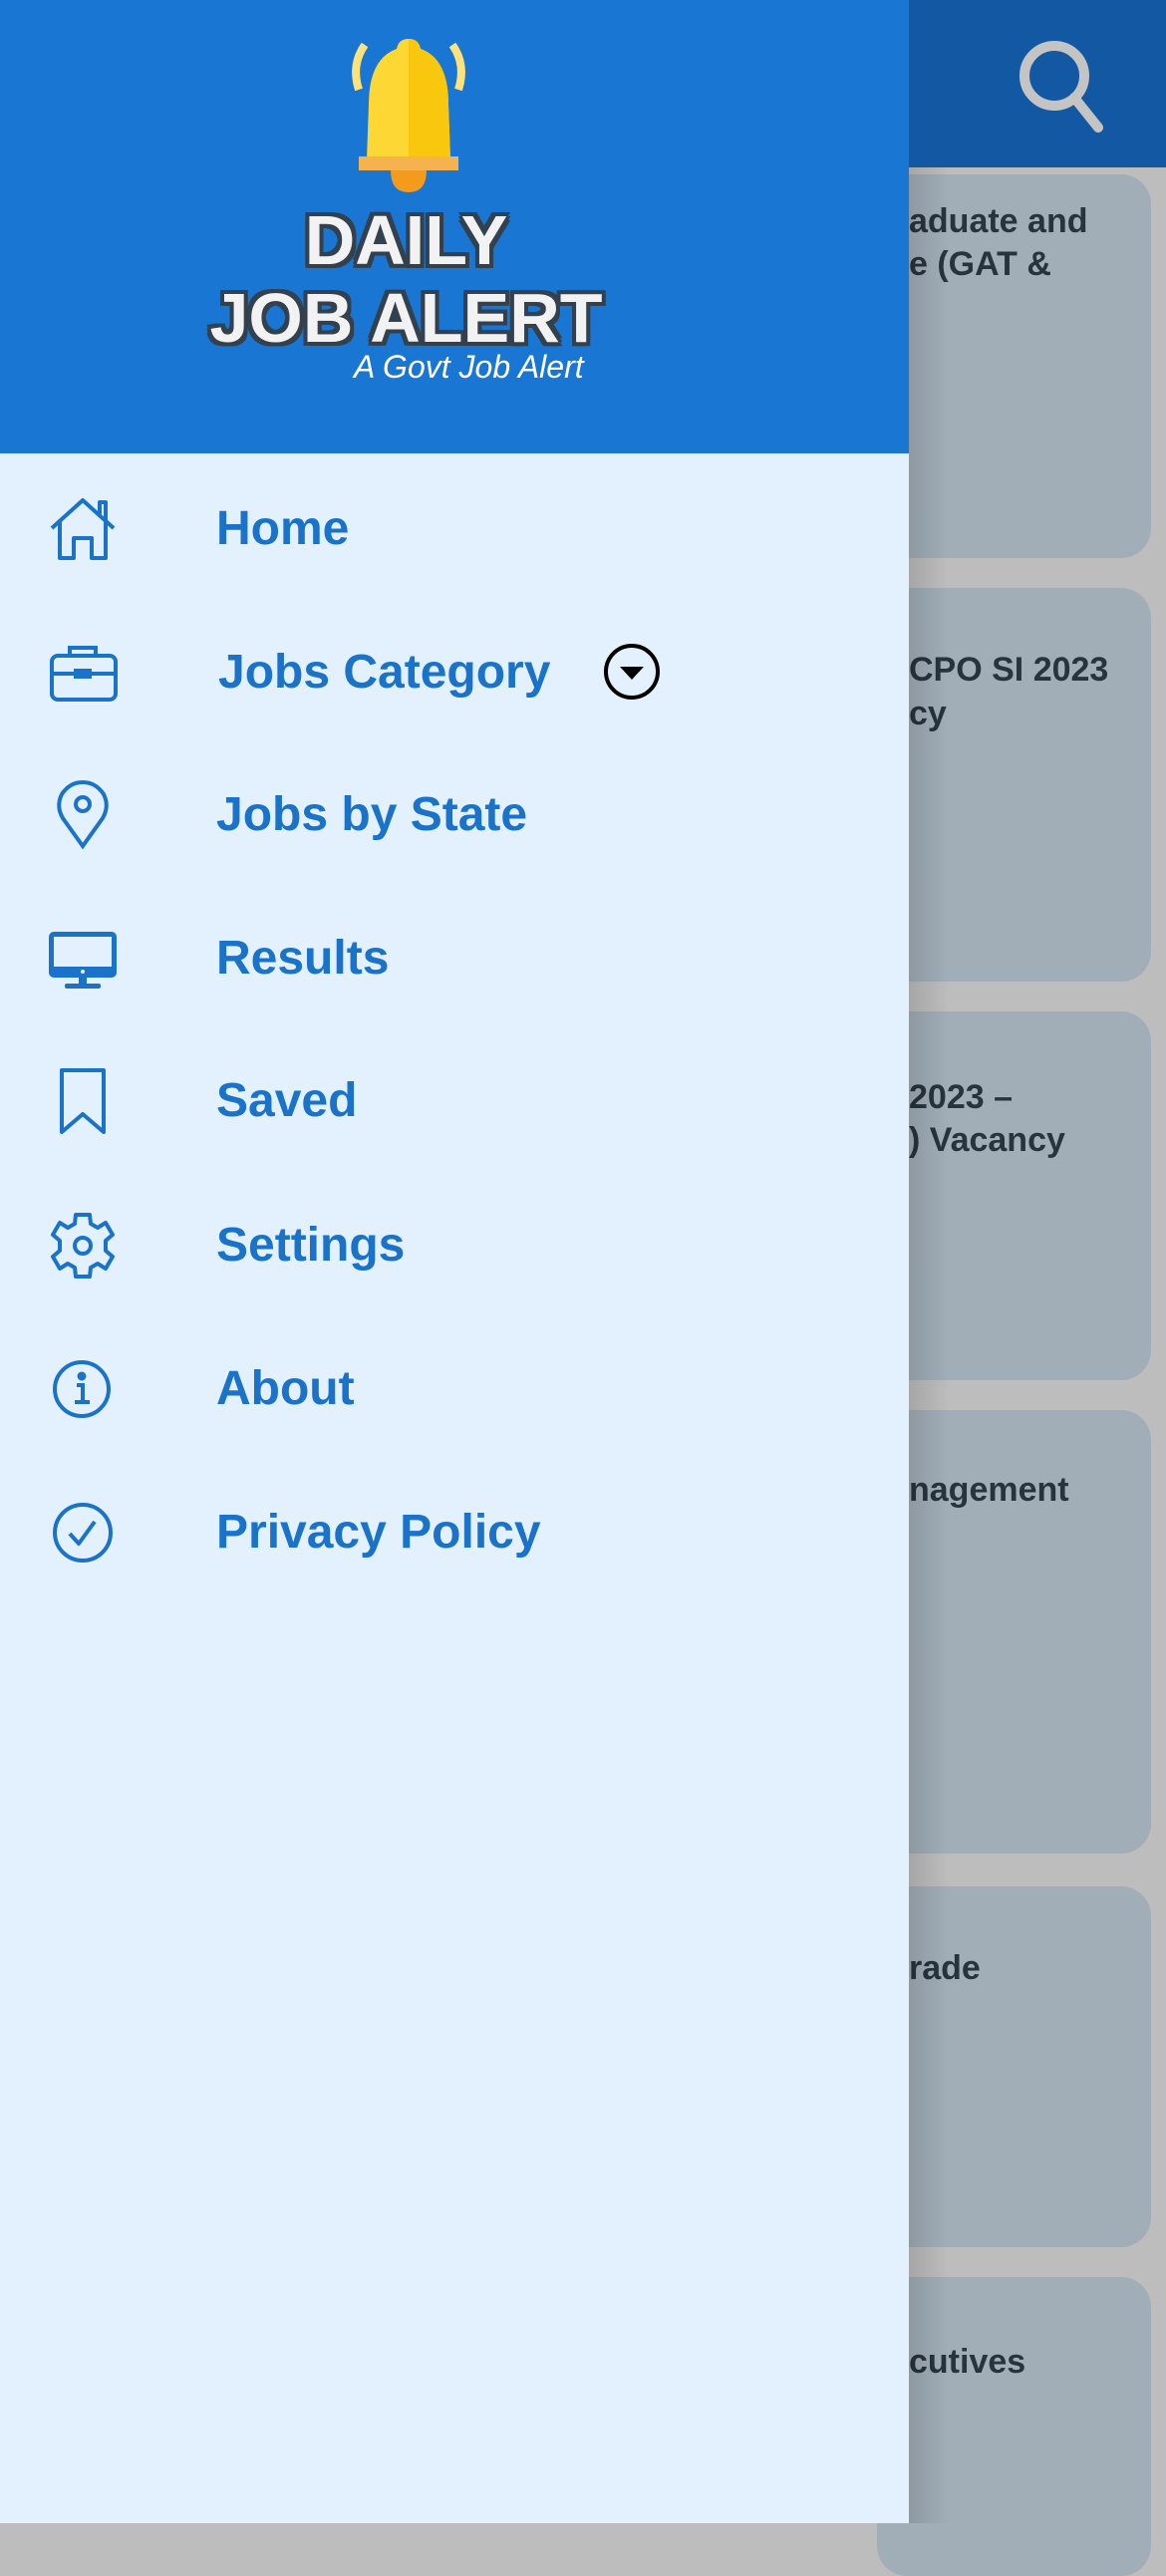  What do you see at coordinates (454, 1386) in the screenshot?
I see `drawer-item-about: About` at bounding box center [454, 1386].